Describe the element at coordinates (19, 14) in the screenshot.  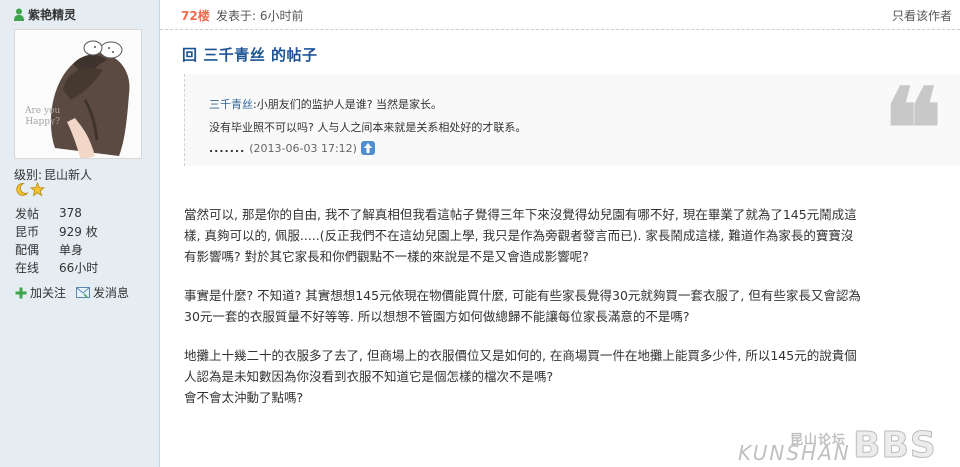
I see `user-online-icon` at that location.